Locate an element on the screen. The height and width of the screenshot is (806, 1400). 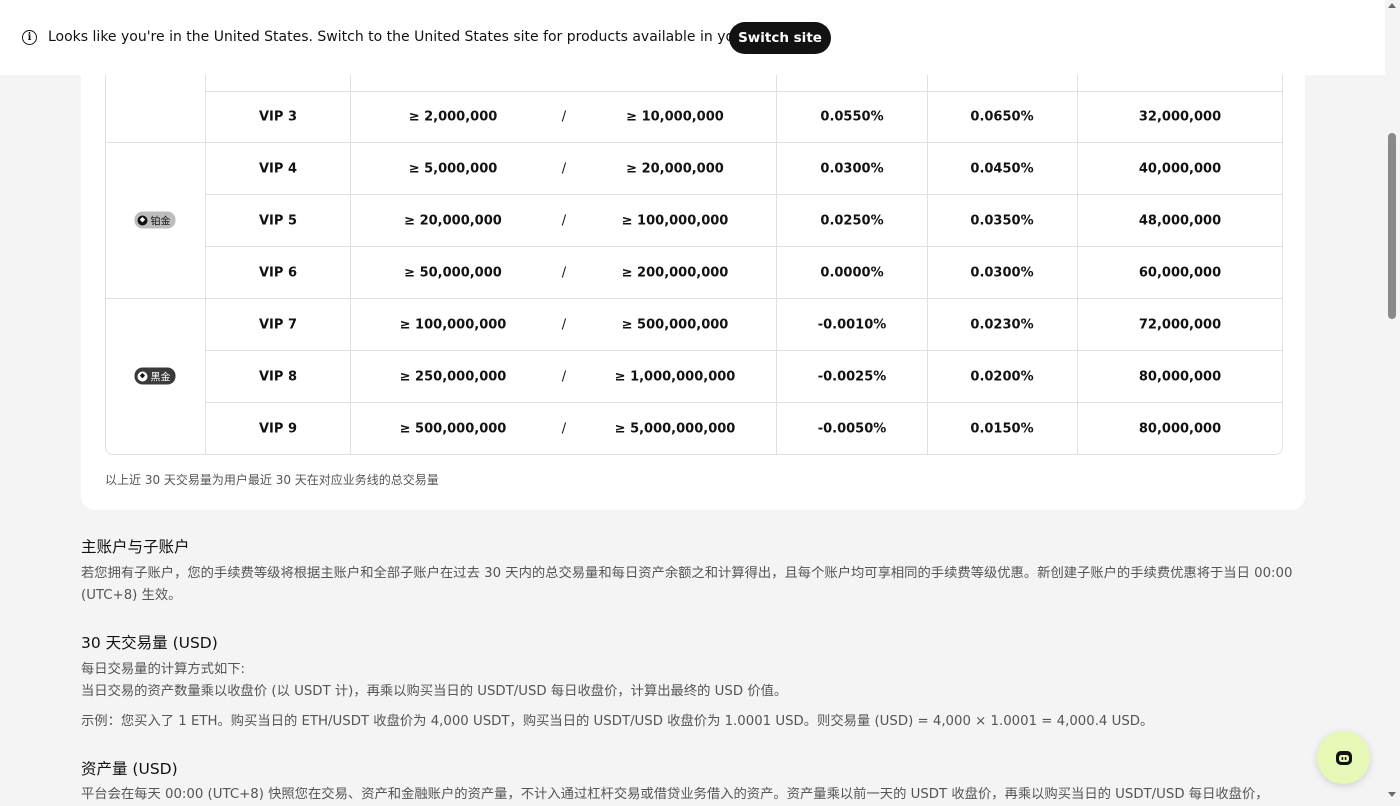
sub-accounts-heading: 主账户与子账户 is located at coordinates (135, 547).